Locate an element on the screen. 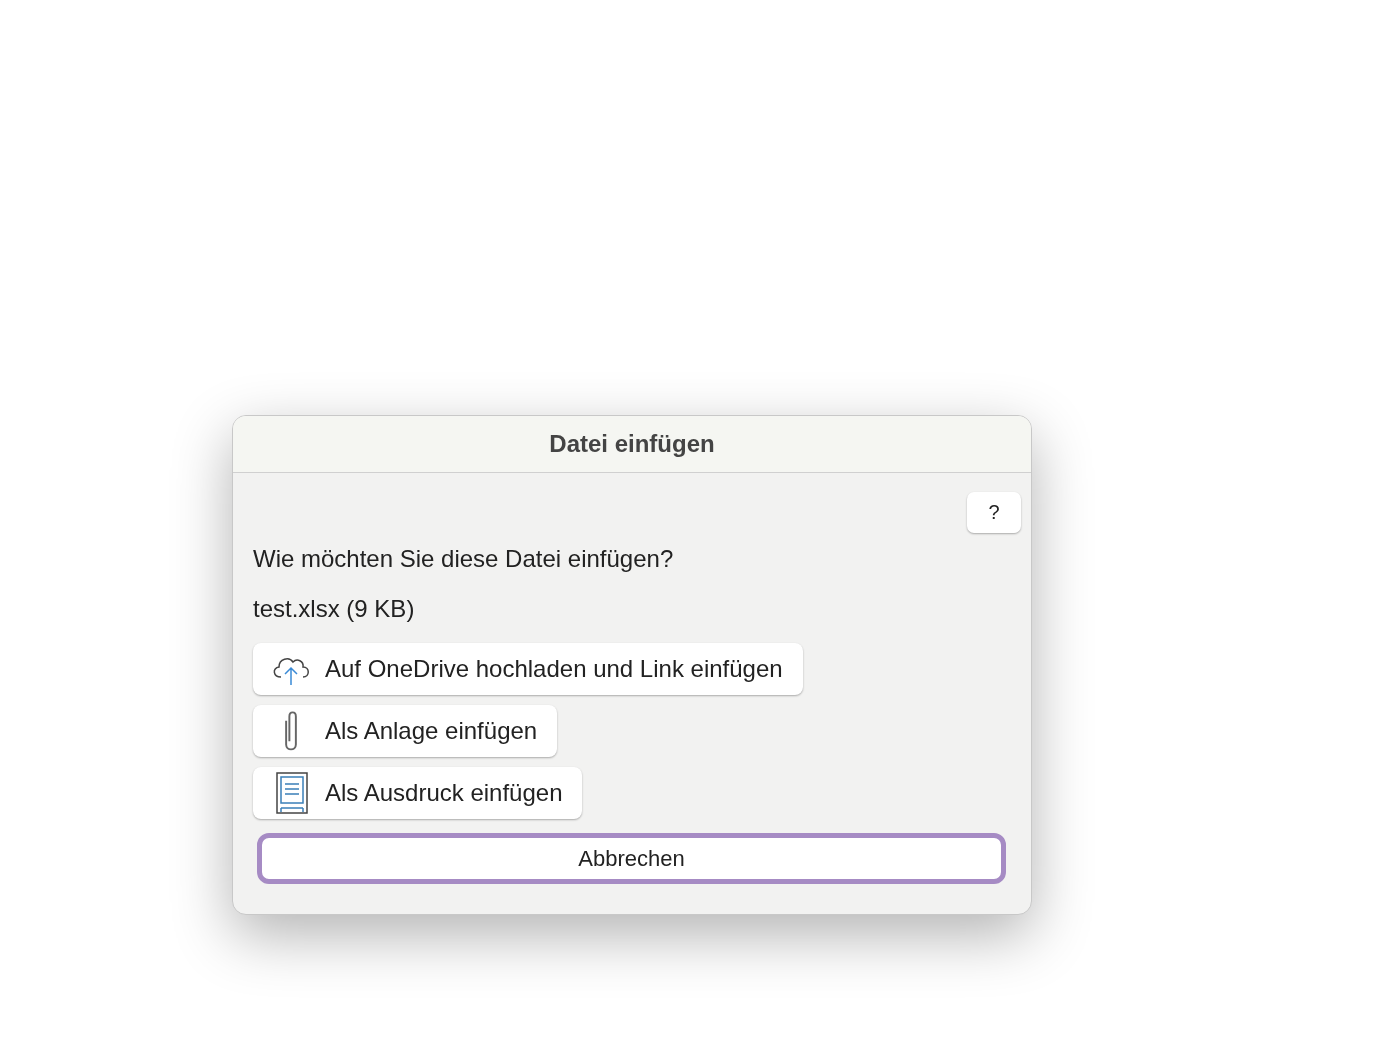 Image resolution: width=1394 pixels, height=1060 pixels. paperclip-icon is located at coordinates (291, 731).